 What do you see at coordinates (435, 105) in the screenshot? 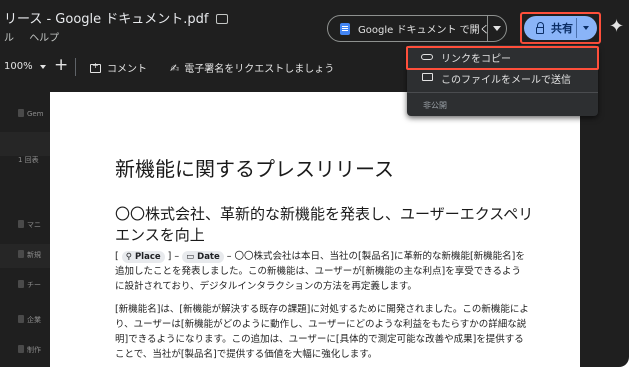
I see `visibility-status: 非公開` at bounding box center [435, 105].